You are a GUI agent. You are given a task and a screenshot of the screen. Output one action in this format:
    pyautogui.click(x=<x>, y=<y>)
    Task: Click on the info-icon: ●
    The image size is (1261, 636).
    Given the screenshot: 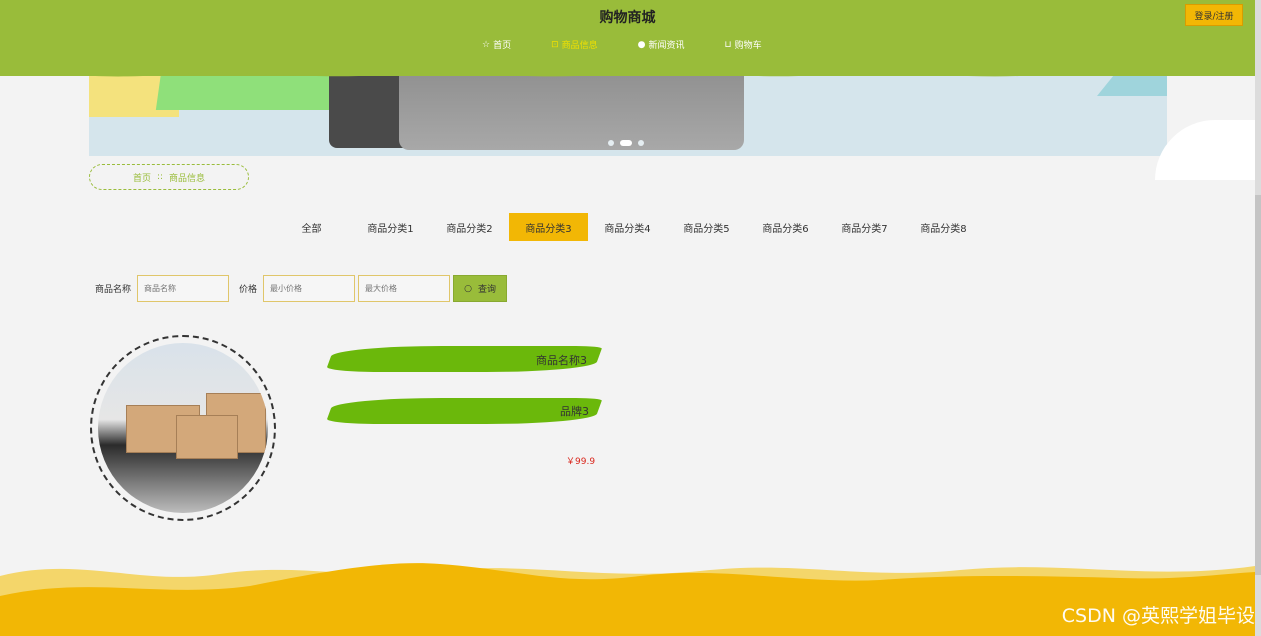 What is the action you would take?
    pyautogui.click(x=641, y=44)
    